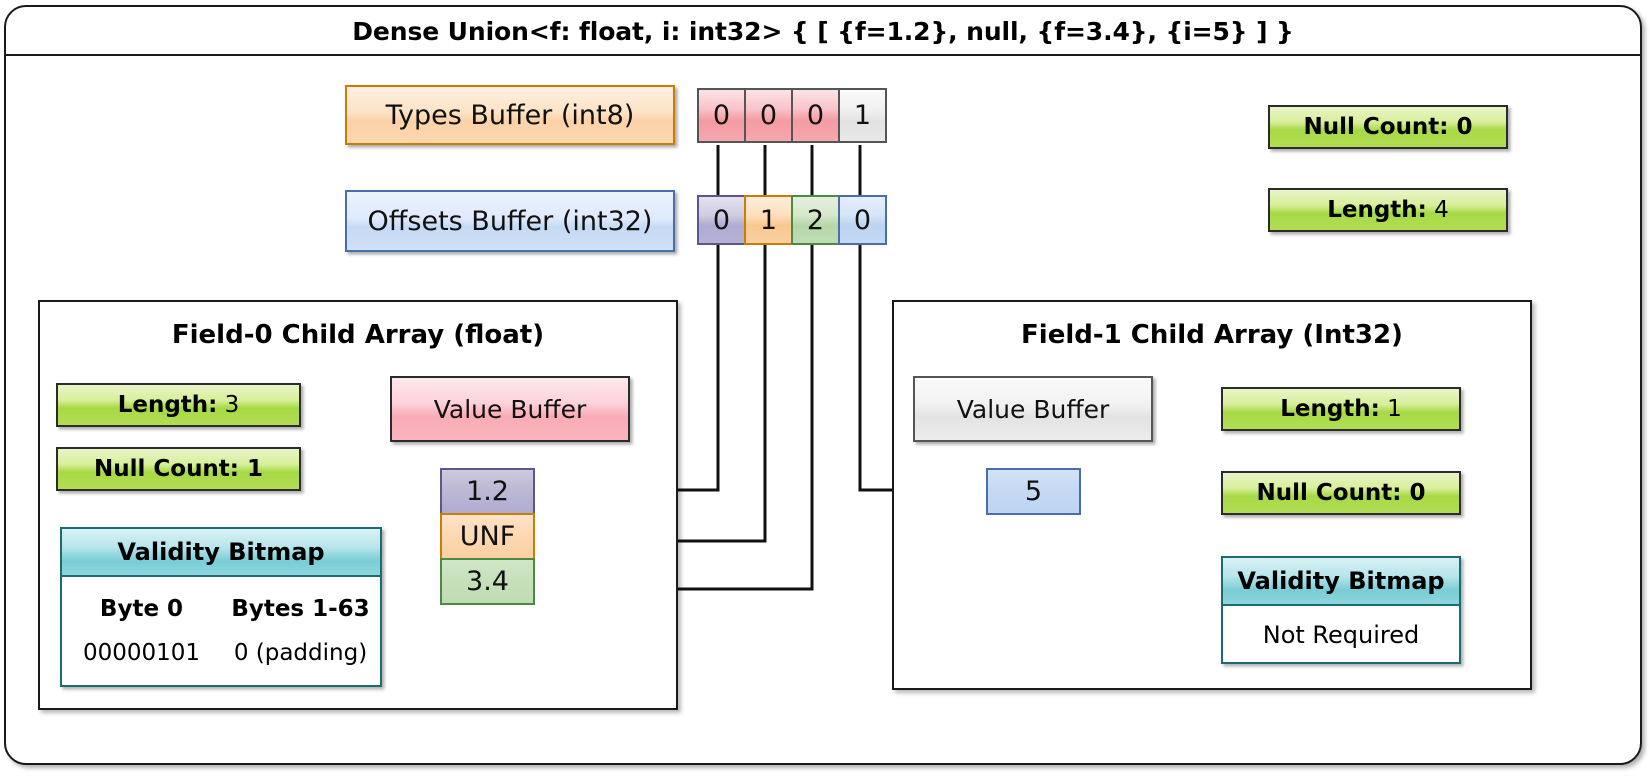 The width and height of the screenshot is (1650, 776). Describe the element at coordinates (232, 405) in the screenshot. I see `field0-length-value: 3` at that location.